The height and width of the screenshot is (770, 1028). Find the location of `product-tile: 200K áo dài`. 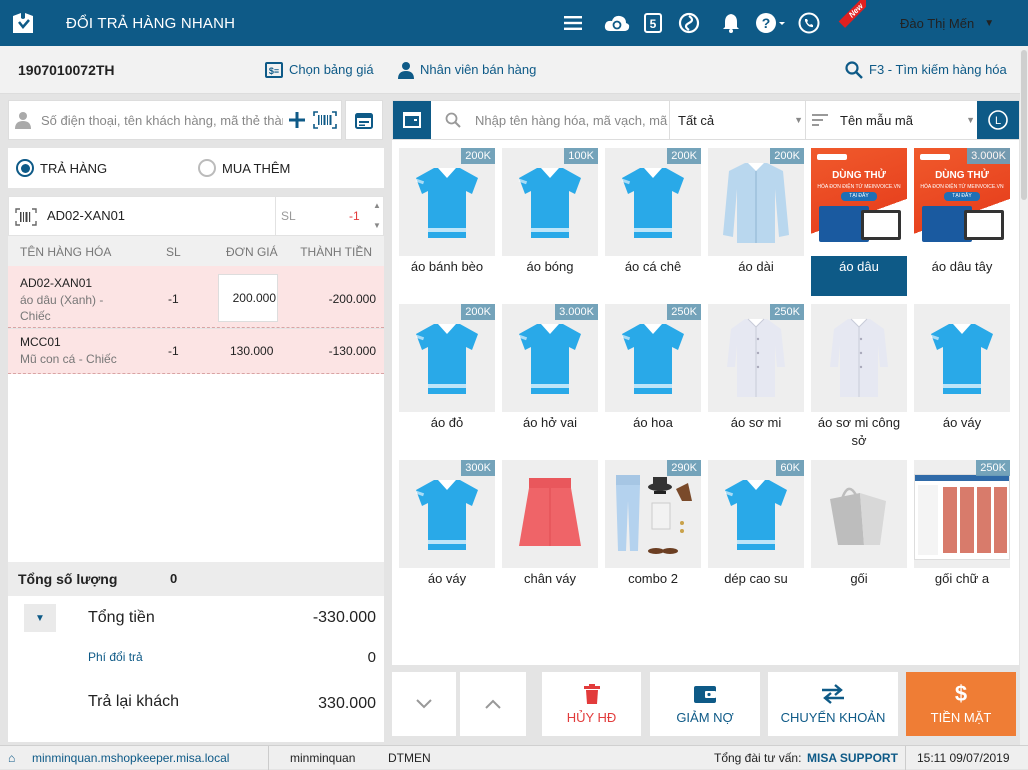

product-tile: 200K áo dài is located at coordinates (756, 222).